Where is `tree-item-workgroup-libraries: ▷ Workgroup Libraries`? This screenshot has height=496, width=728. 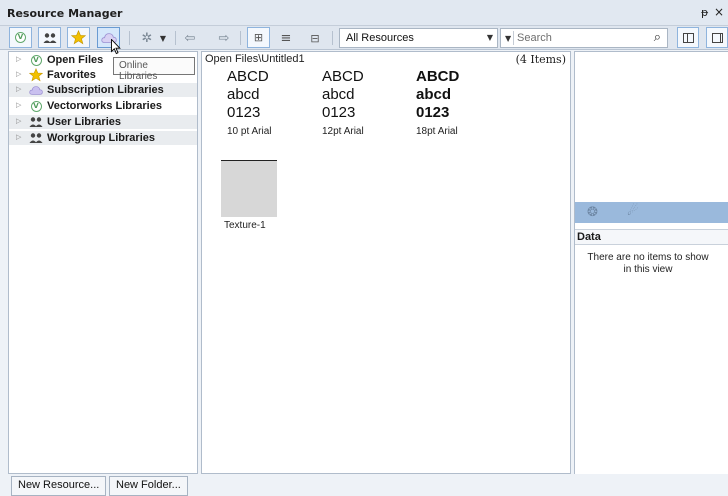 tree-item-workgroup-libraries: ▷ Workgroup Libraries is located at coordinates (103, 138).